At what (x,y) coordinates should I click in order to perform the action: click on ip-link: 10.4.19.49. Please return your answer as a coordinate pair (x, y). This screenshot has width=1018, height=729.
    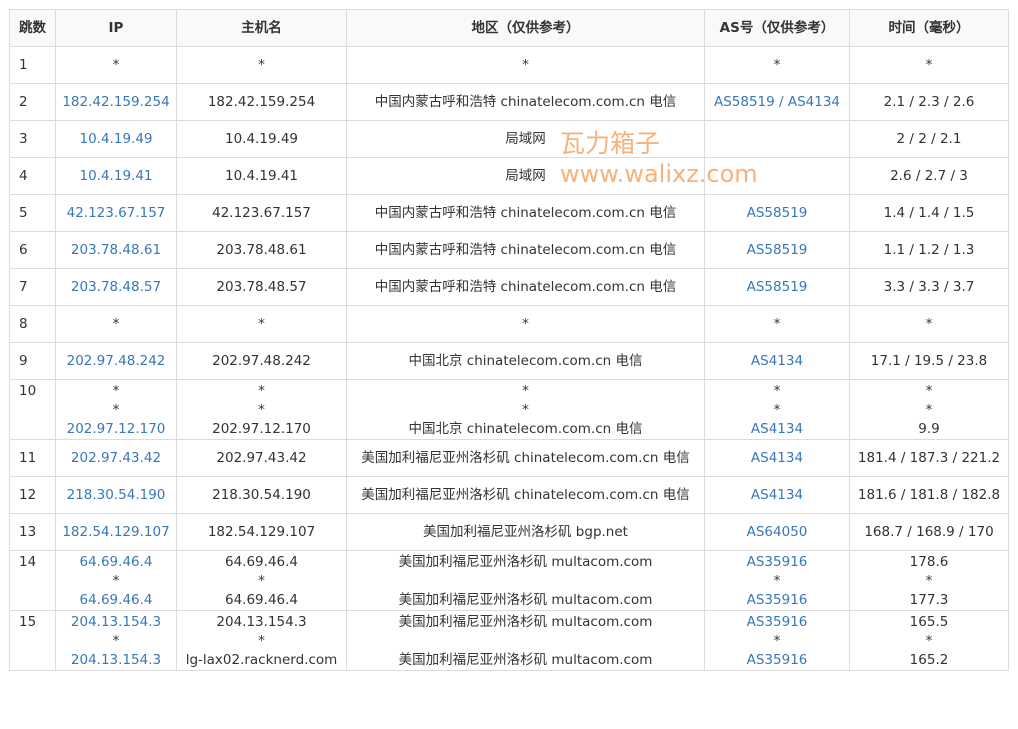
    Looking at the image, I should click on (116, 139).